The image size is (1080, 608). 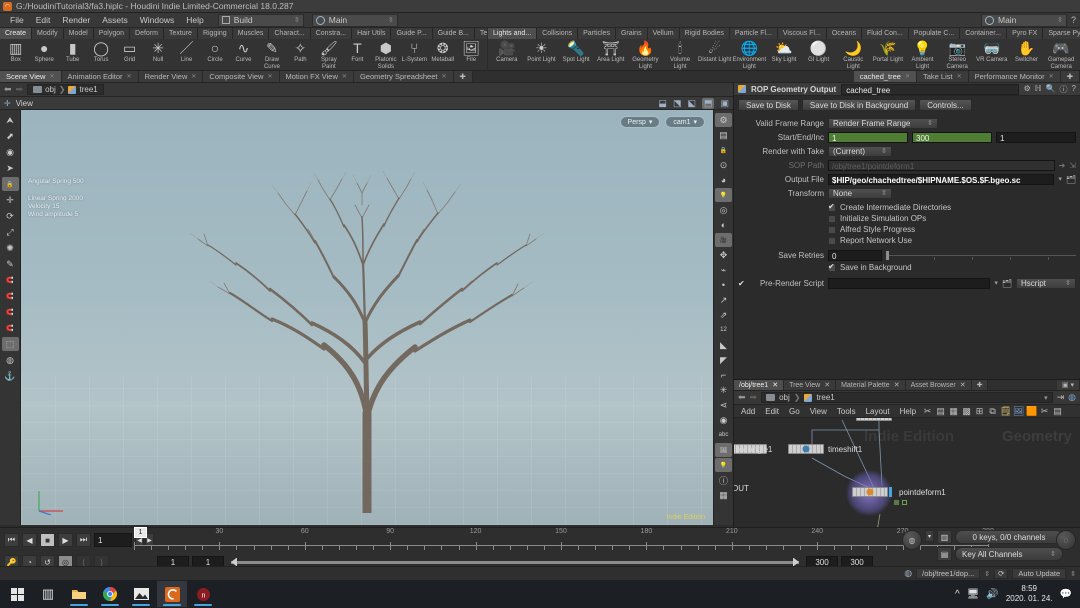 I want to click on network-node-timeshift1: timeshift1, so click(x=825, y=449).